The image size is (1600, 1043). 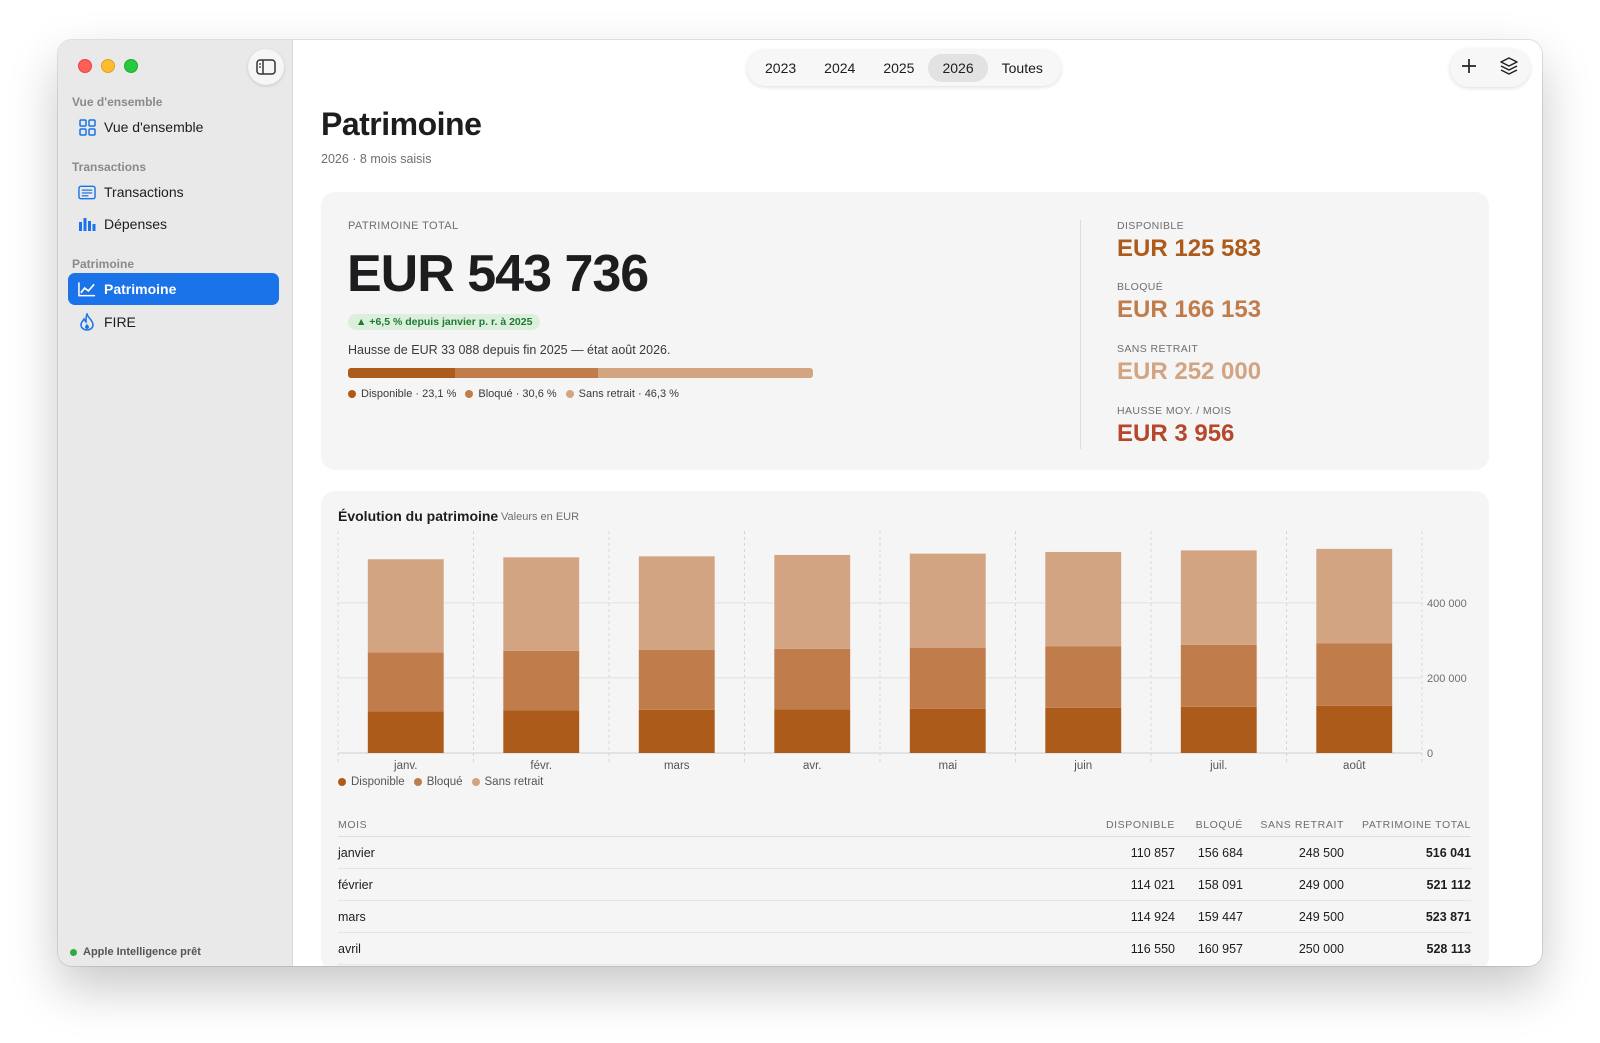 What do you see at coordinates (1321, 852) in the screenshot?
I see `cell-sans-retrait: 248 500` at bounding box center [1321, 852].